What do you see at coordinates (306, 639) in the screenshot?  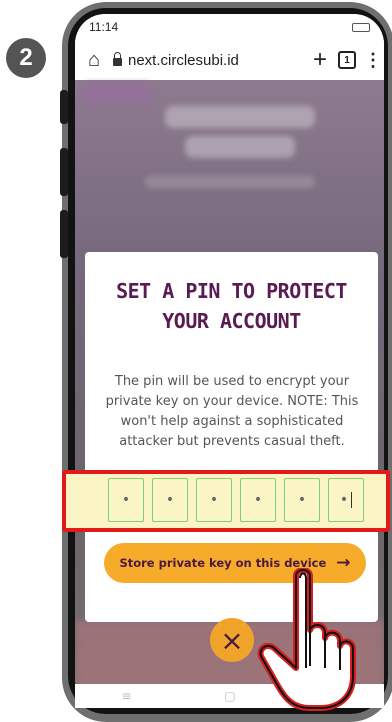 I see `hand-pointer-icon` at bounding box center [306, 639].